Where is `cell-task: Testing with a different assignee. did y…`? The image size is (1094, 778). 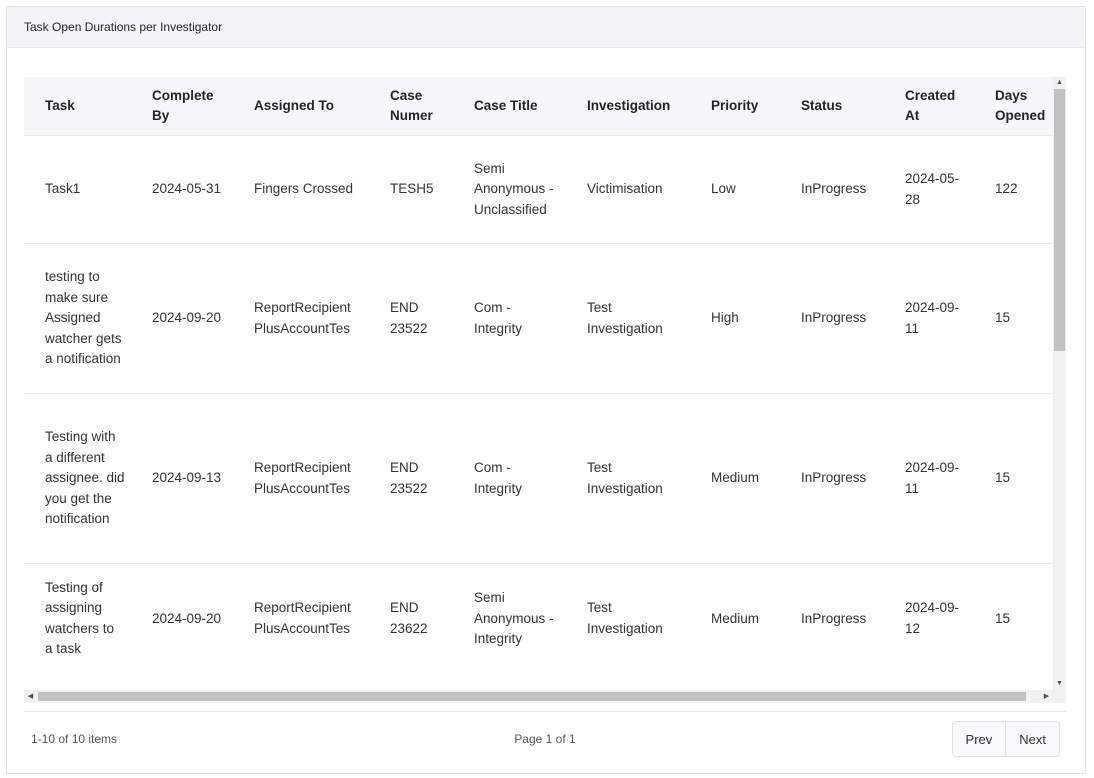
cell-task: Testing with a different assignee. did y… is located at coordinates (77, 478).